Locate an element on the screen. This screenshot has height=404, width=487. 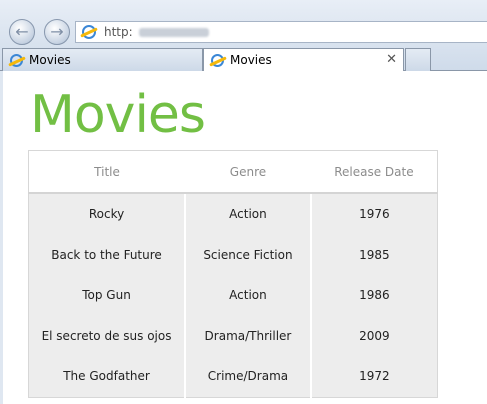
cell-genre: Drama/Thriller is located at coordinates (247, 335).